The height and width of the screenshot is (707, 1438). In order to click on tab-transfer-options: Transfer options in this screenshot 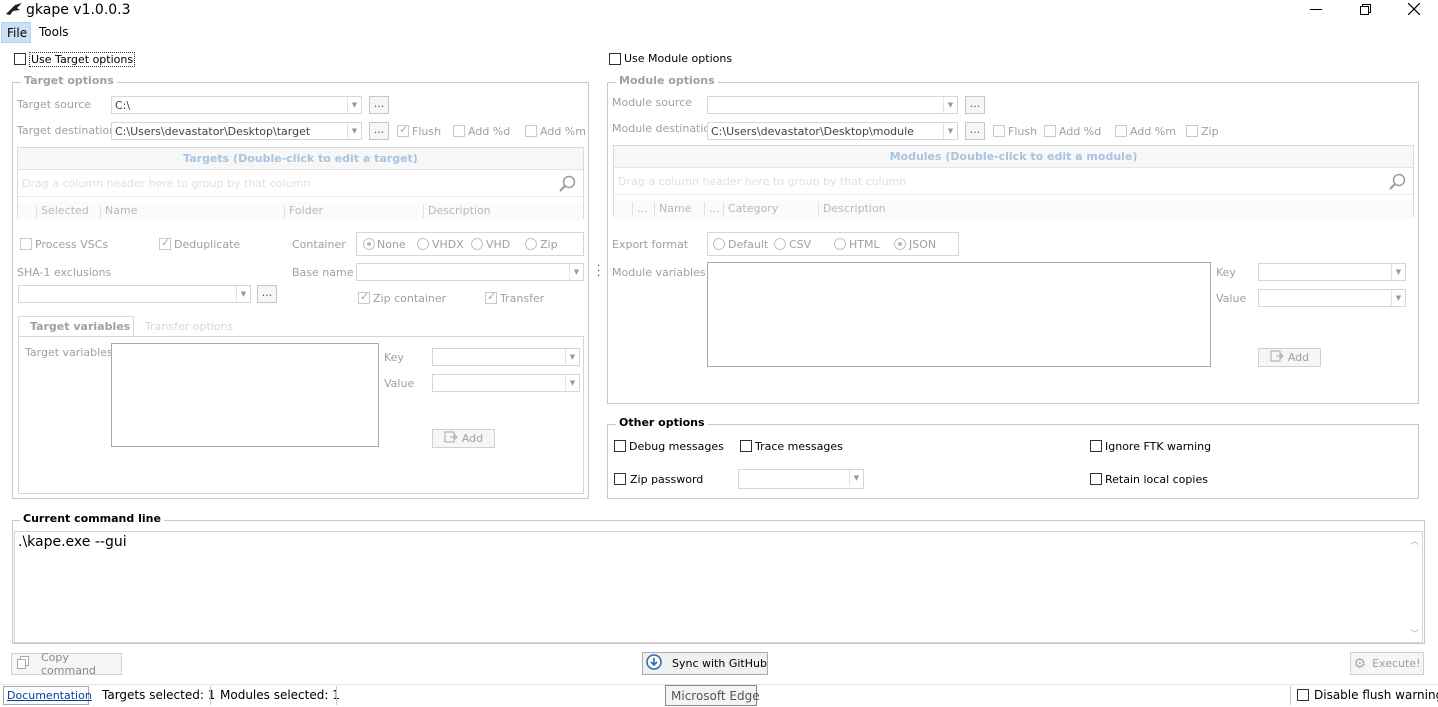, I will do `click(189, 326)`.